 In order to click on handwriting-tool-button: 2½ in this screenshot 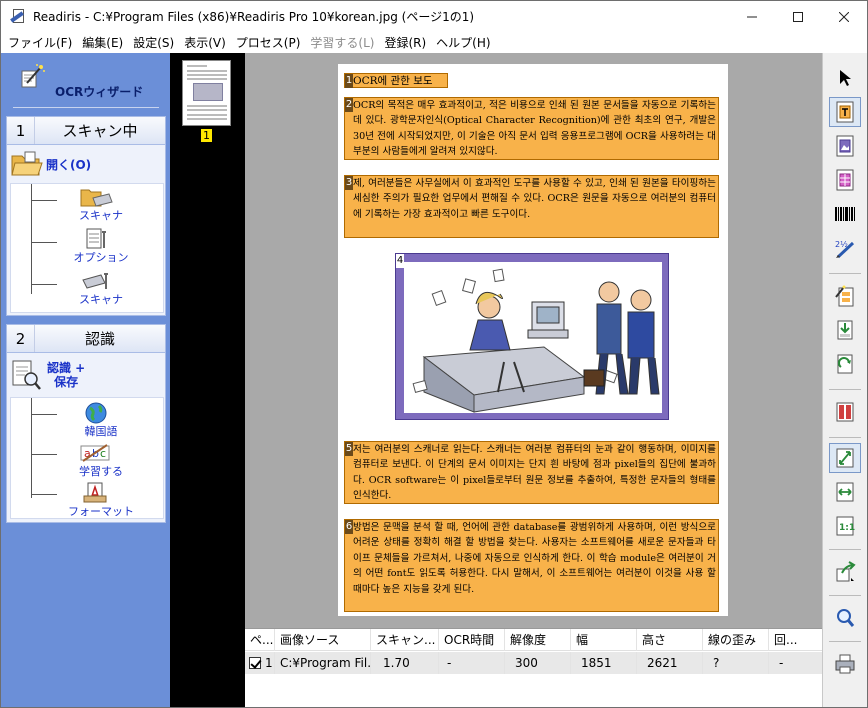, I will do `click(845, 248)`.